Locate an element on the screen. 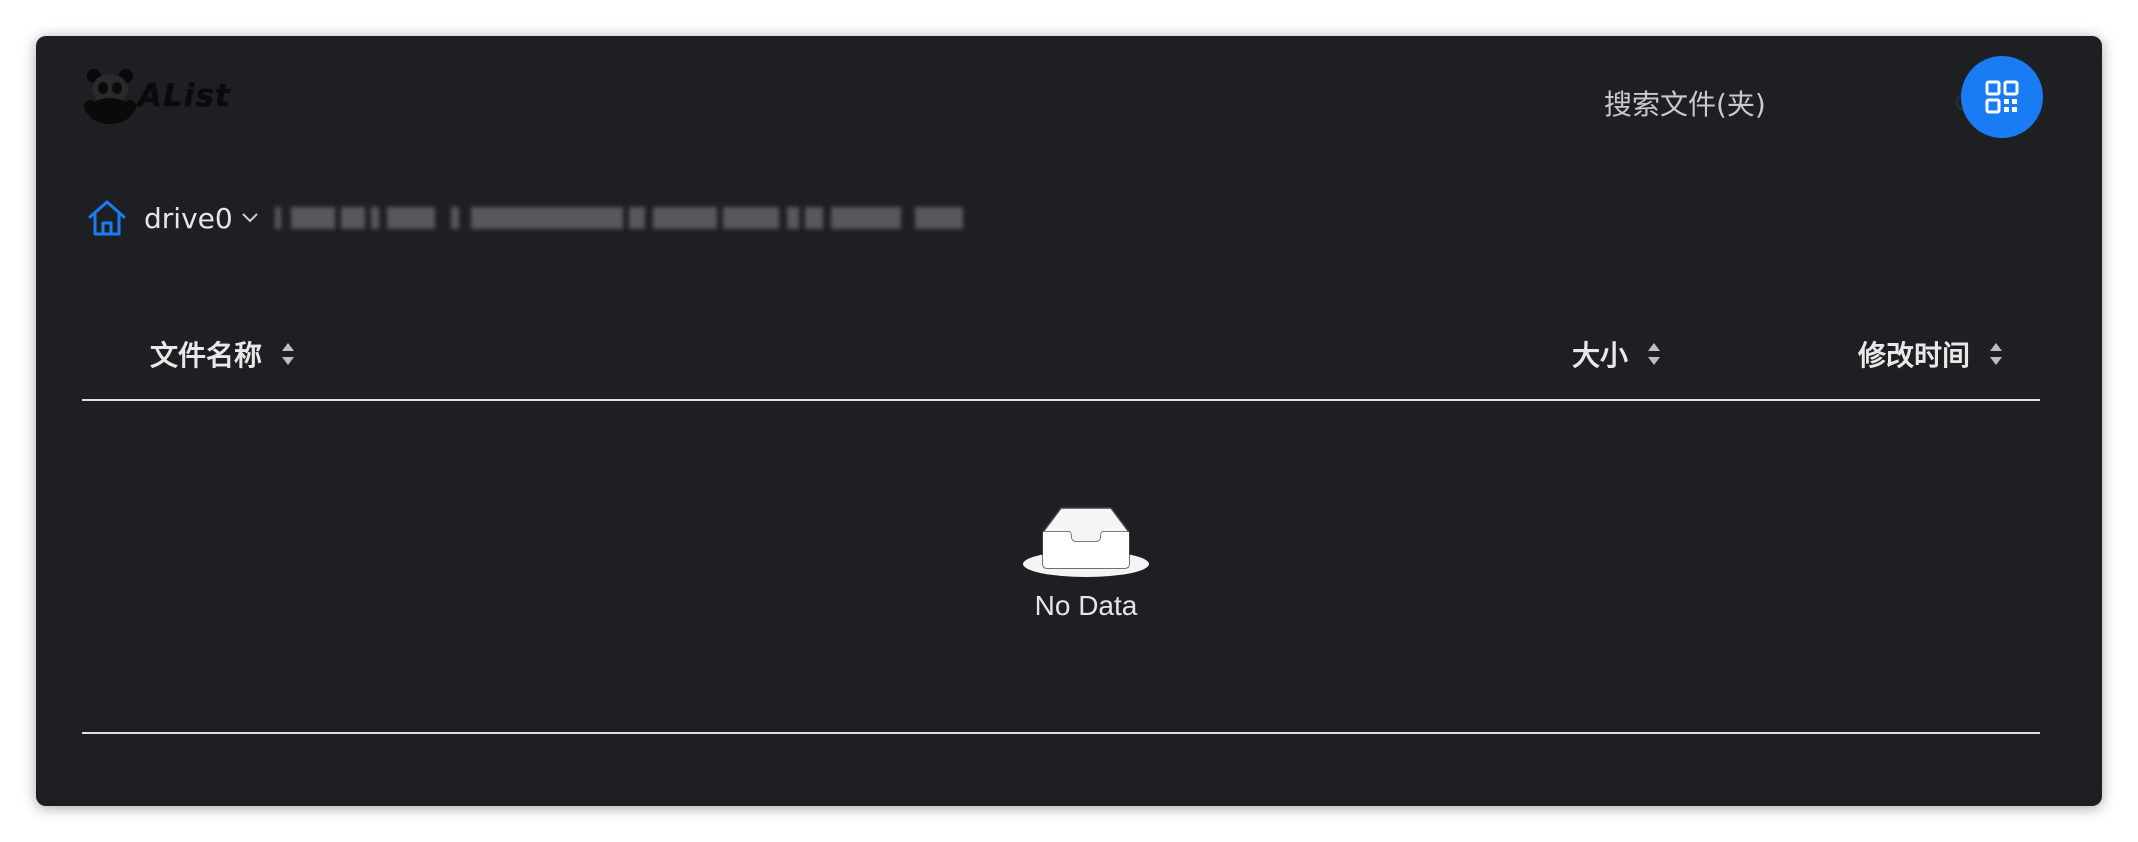 The height and width of the screenshot is (842, 2138). table-header-divider is located at coordinates (1061, 400).